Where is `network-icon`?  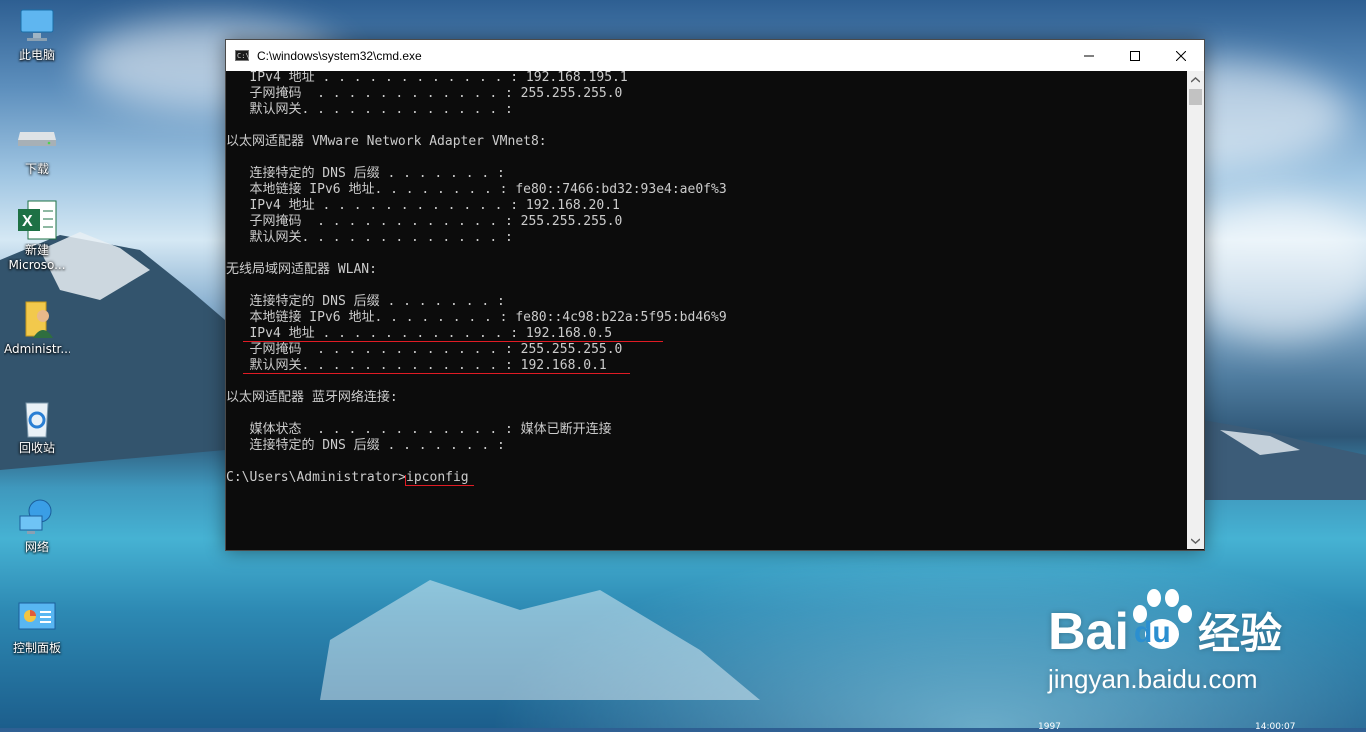
network-icon is located at coordinates (37, 517).